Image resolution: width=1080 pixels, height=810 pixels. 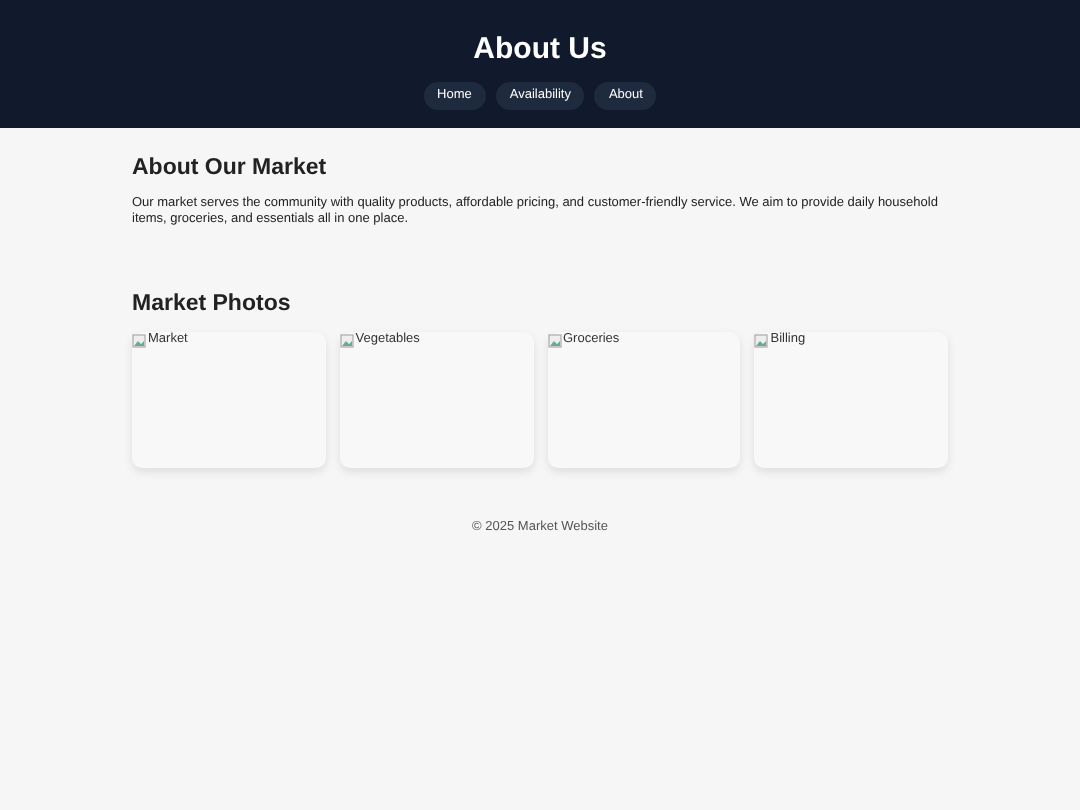 I want to click on section-heading: Market Photos, so click(x=212, y=304).